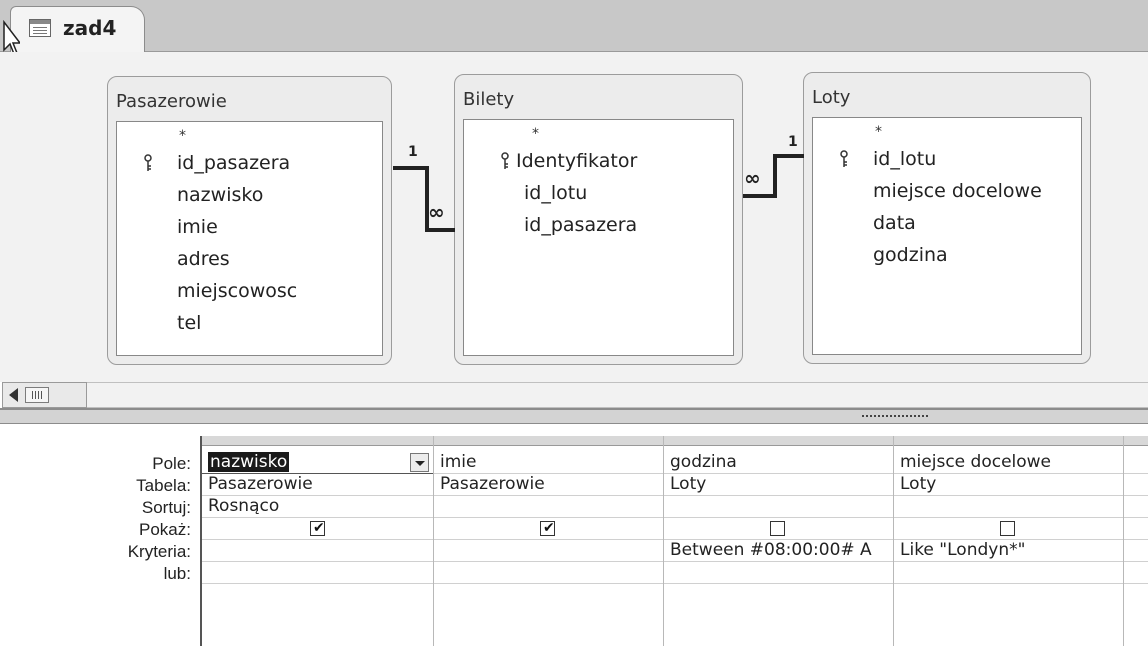 The height and width of the screenshot is (646, 1148). Describe the element at coordinates (1008, 551) in the screenshot. I see `criteria-cell: Like "Londyn*"` at that location.